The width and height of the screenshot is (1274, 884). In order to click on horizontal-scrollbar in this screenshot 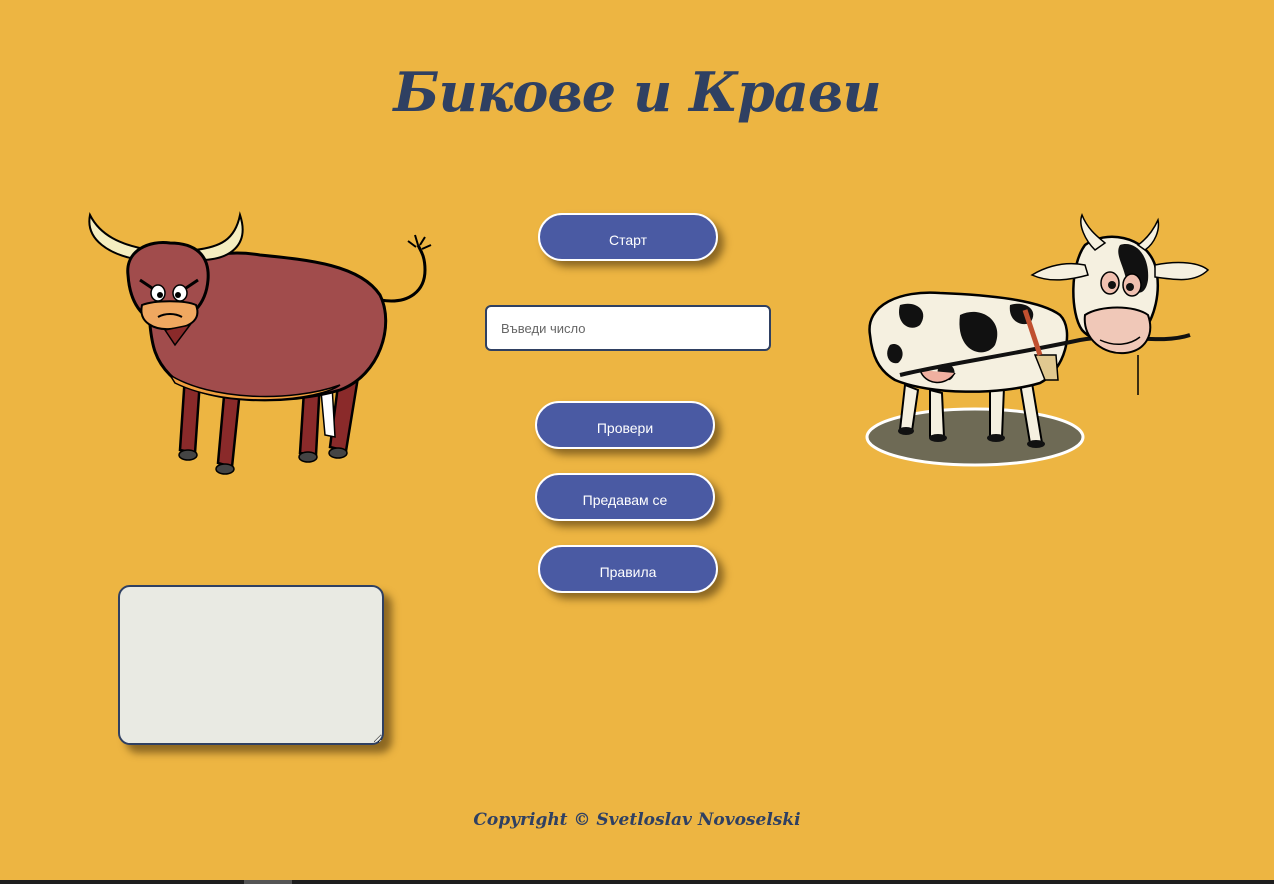, I will do `click(637, 882)`.